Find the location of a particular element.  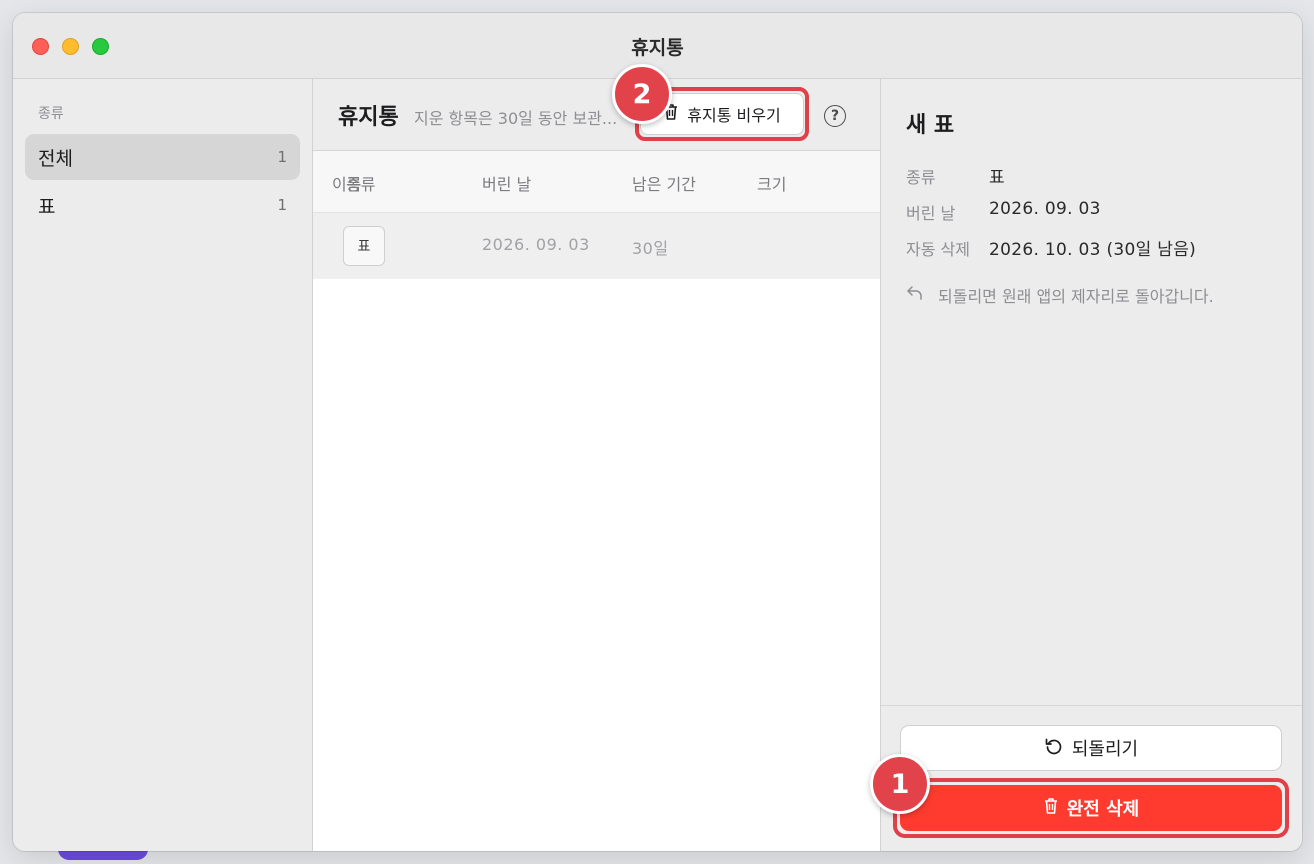

callout-badge-1: 1 is located at coordinates (900, 784).